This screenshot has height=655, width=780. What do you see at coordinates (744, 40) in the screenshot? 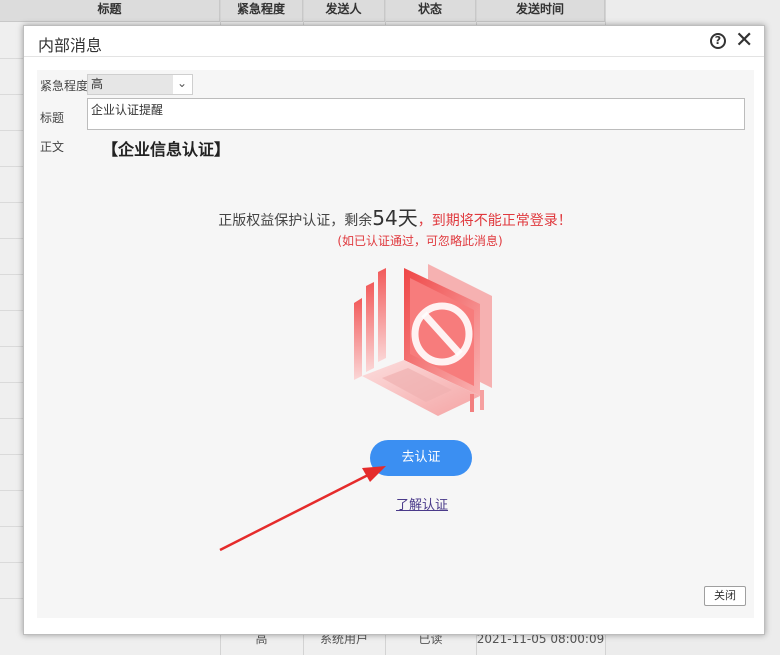
I see `close-icon: ✕` at bounding box center [744, 40].